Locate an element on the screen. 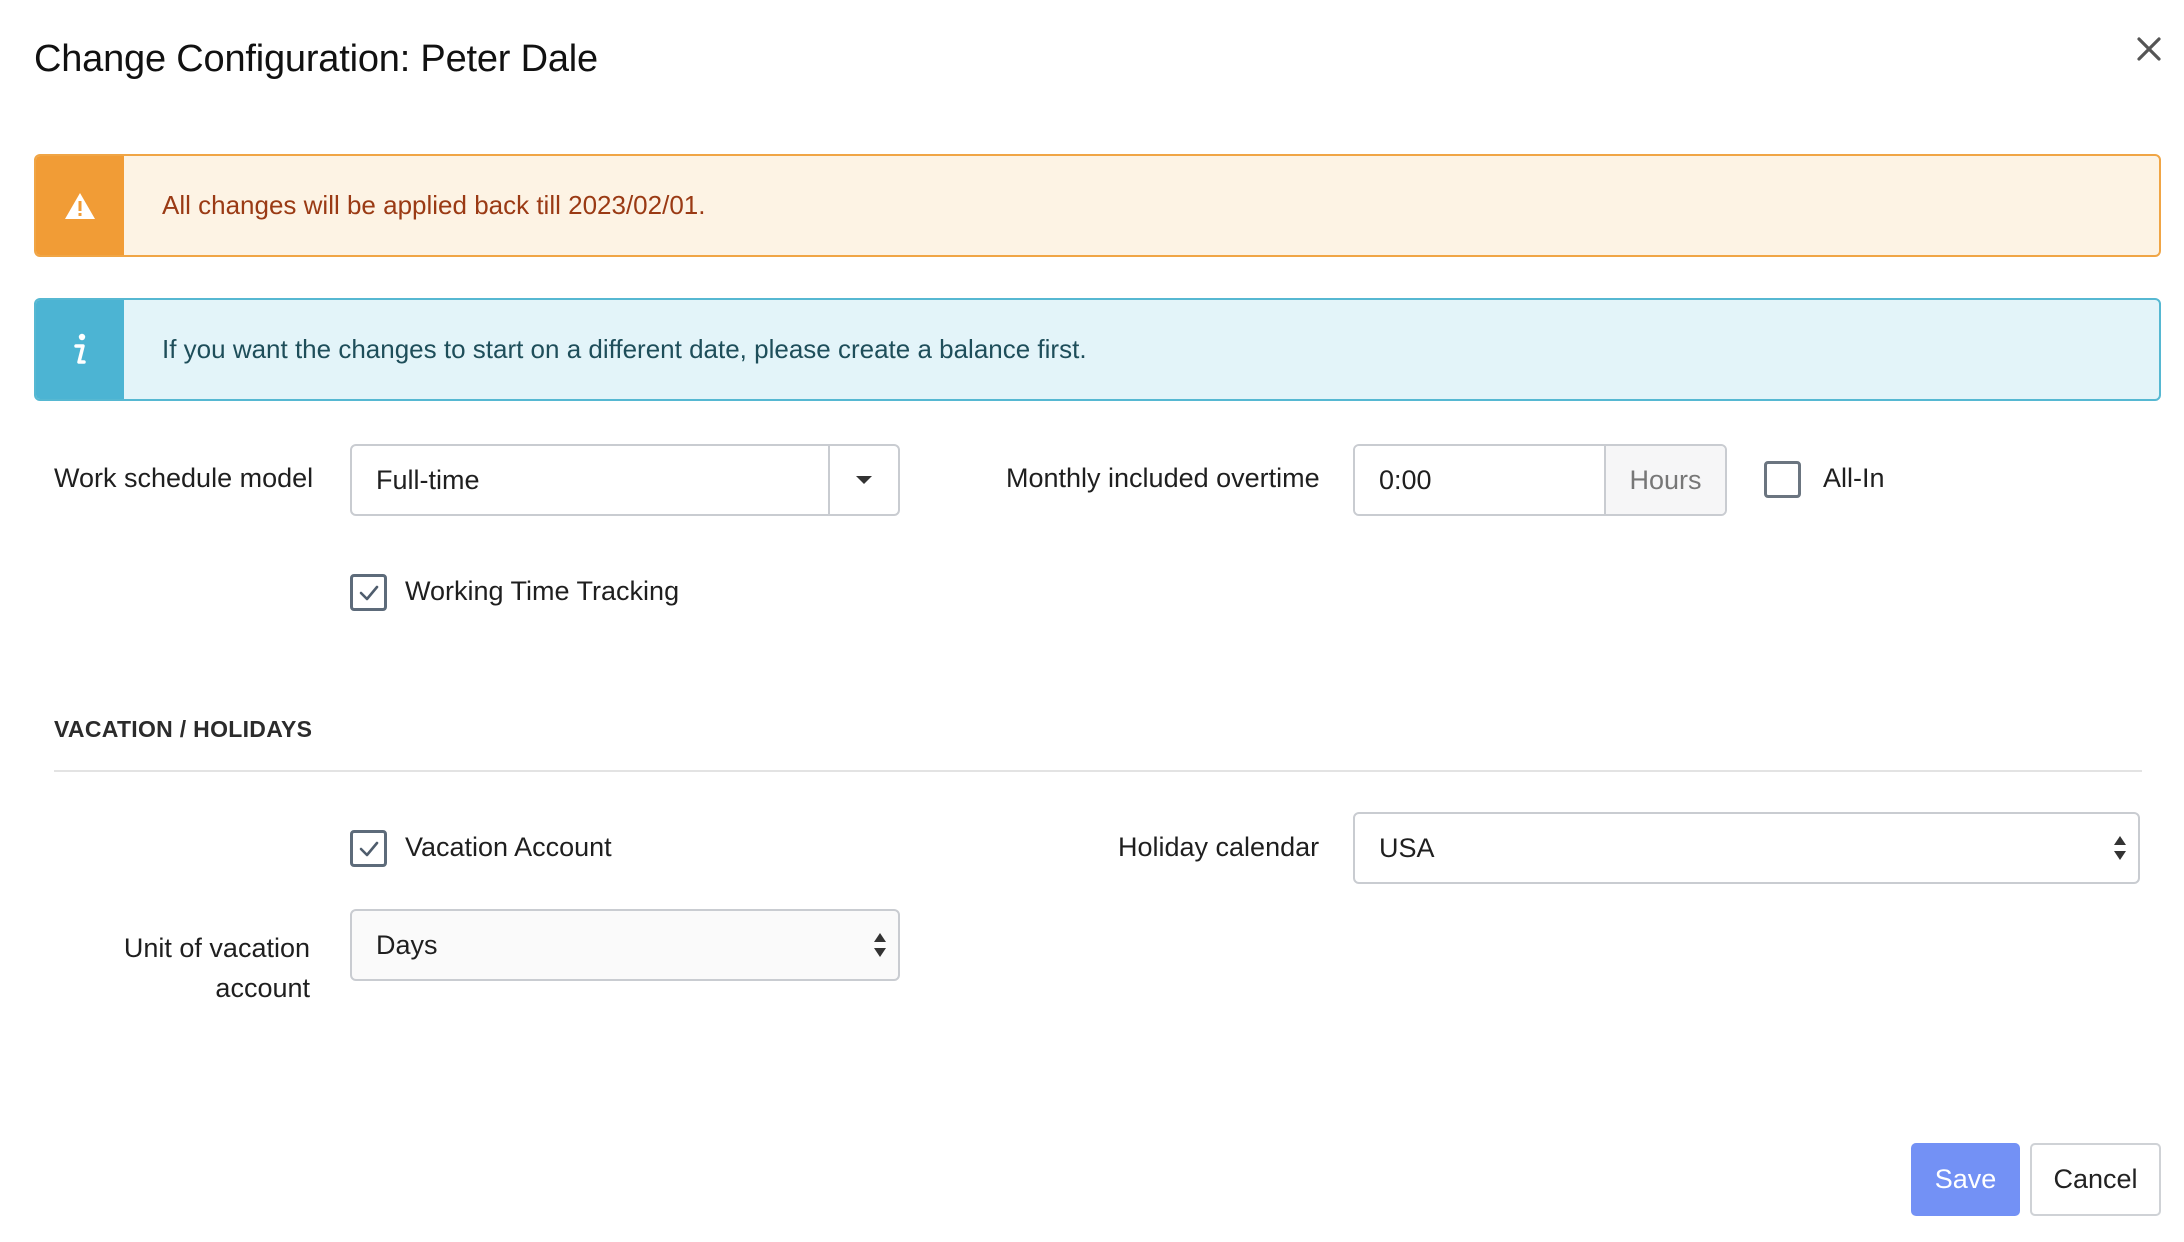 The image size is (2184, 1242). vacation-account-checkbox is located at coordinates (368, 848).